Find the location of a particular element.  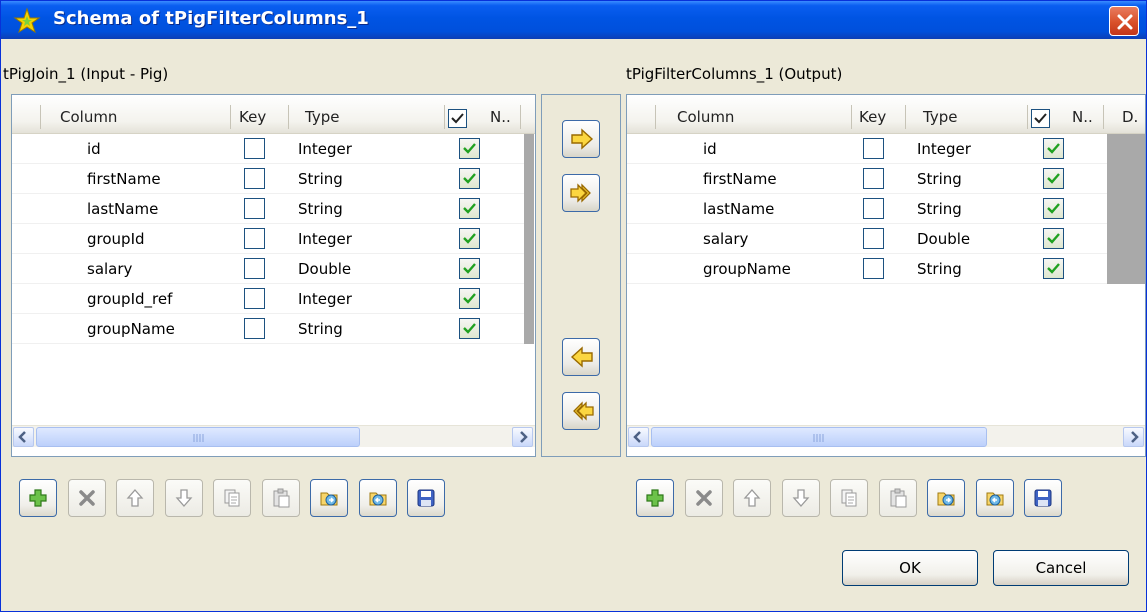

ok-button: OK is located at coordinates (910, 568).